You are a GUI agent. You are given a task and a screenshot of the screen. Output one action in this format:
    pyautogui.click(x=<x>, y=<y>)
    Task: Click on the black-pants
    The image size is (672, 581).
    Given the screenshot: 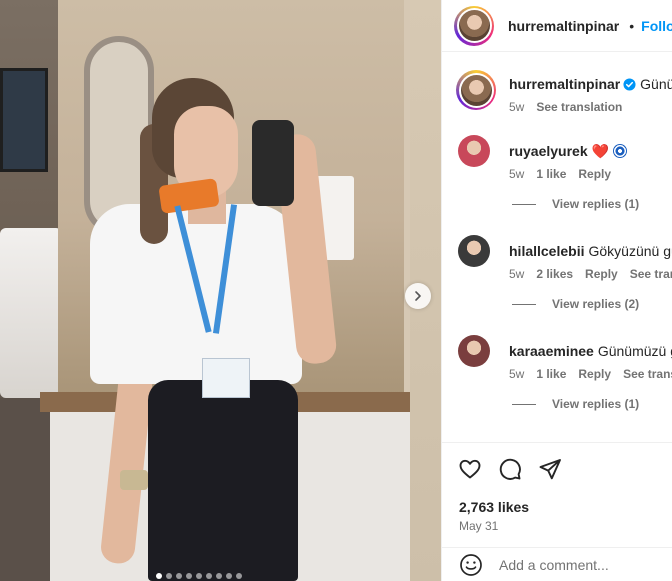 What is the action you would take?
    pyautogui.click(x=223, y=480)
    